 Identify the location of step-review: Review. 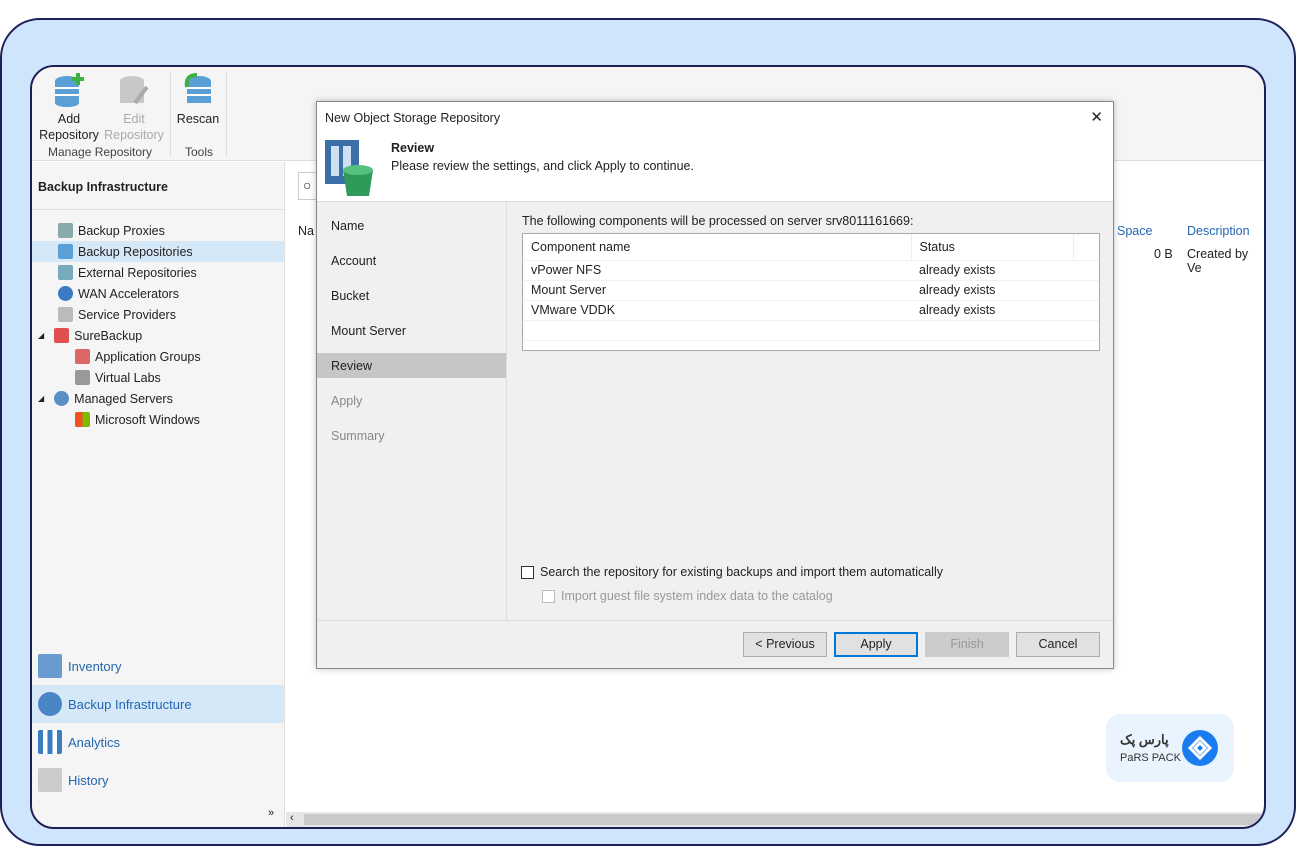
(411, 365).